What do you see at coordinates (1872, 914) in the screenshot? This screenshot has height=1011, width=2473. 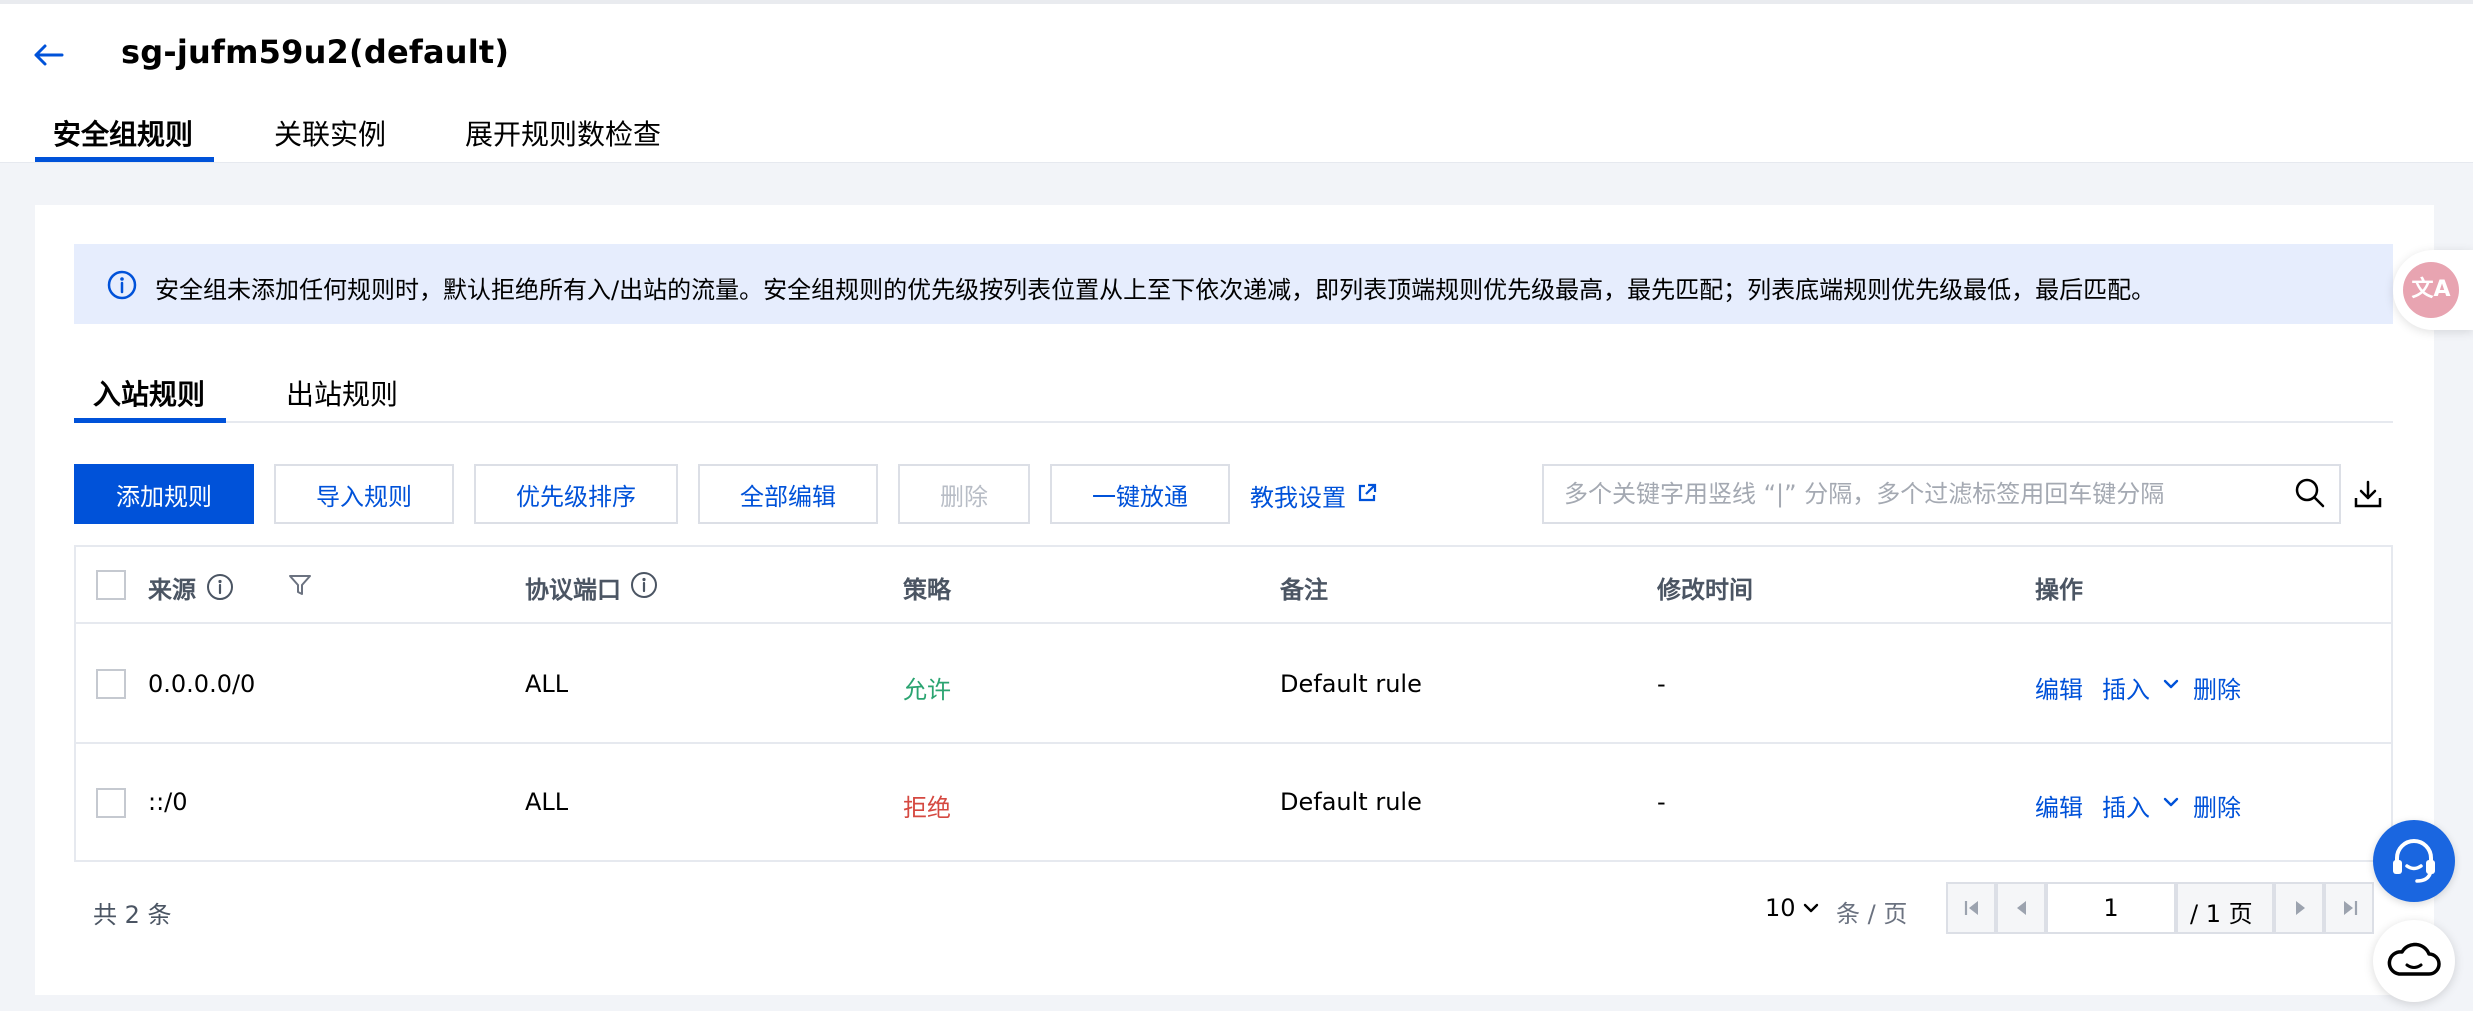 I see `per-page-label: 条 / 页` at bounding box center [1872, 914].